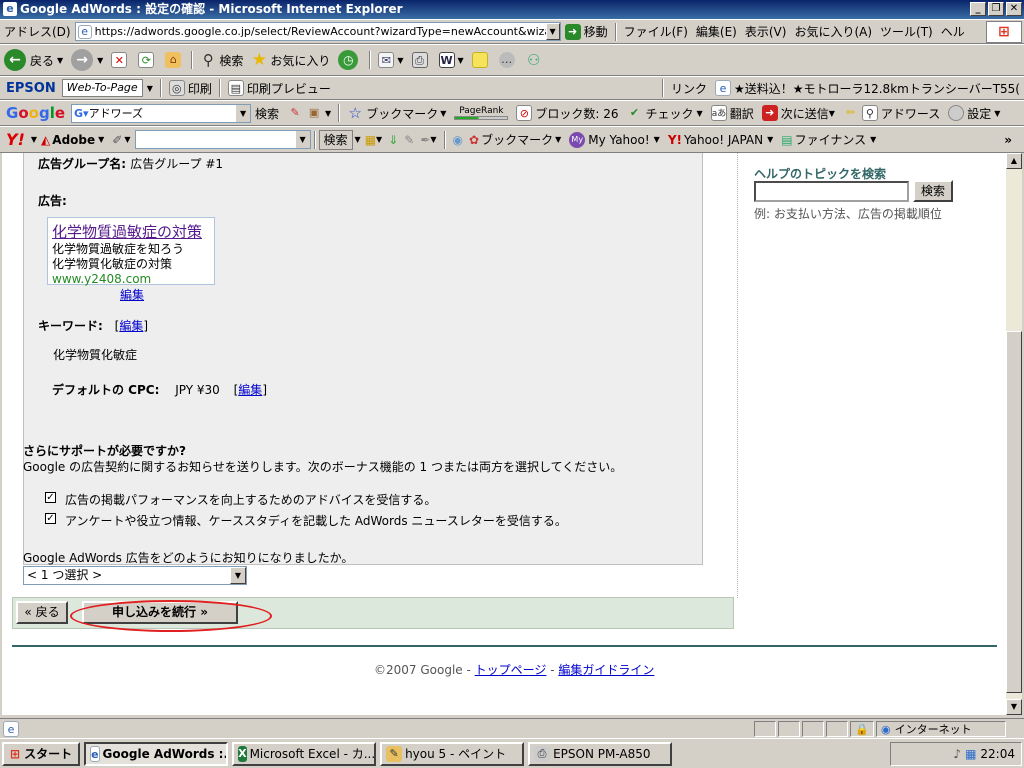 The height and width of the screenshot is (768, 1024). What do you see at coordinates (720, 139) in the screenshot?
I see `yahoojapan-button: Y! Yahoo! JAPAN ▼` at bounding box center [720, 139].